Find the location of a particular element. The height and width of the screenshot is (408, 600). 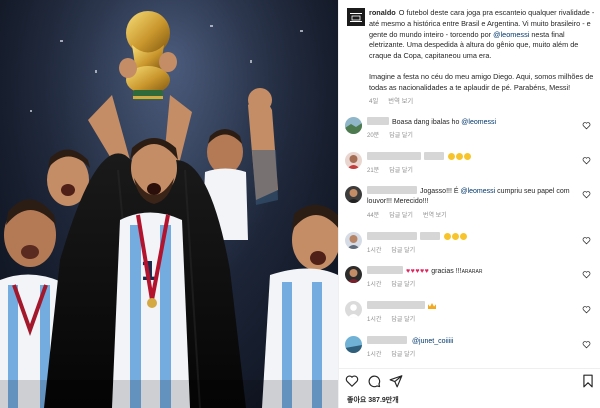

comment-text: @junet_coiiiii is located at coordinates (472, 341).